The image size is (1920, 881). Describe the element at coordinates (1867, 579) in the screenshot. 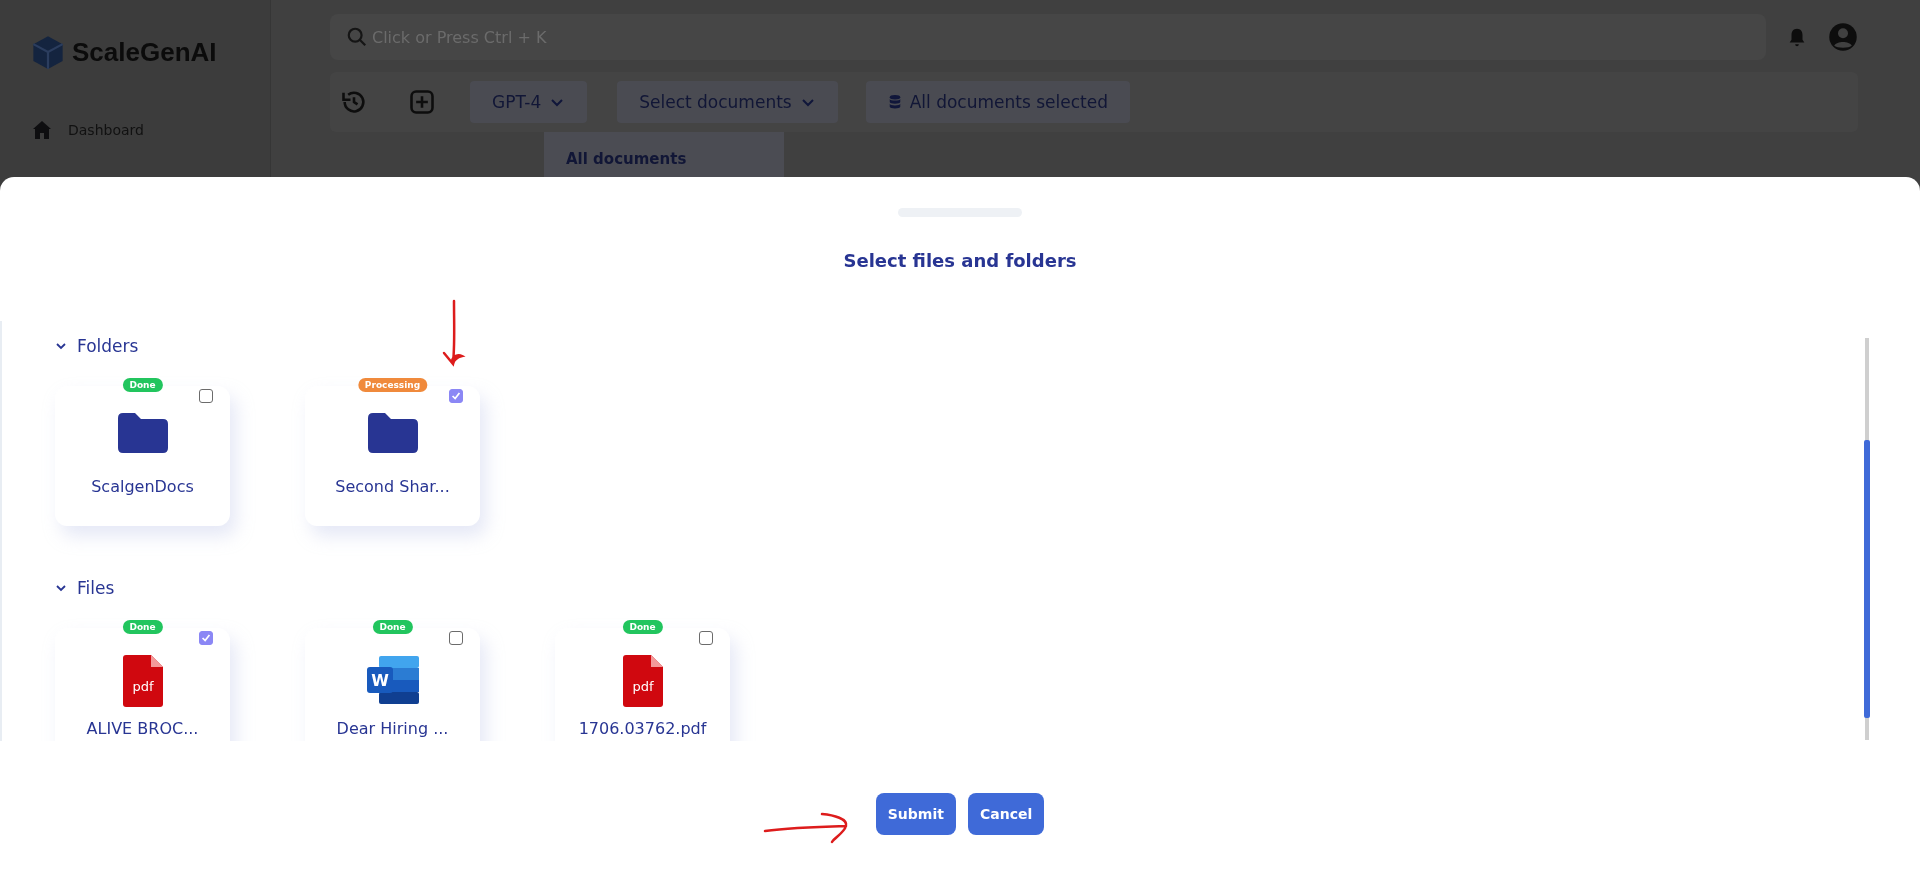

I see `scrollbar-thumb` at that location.